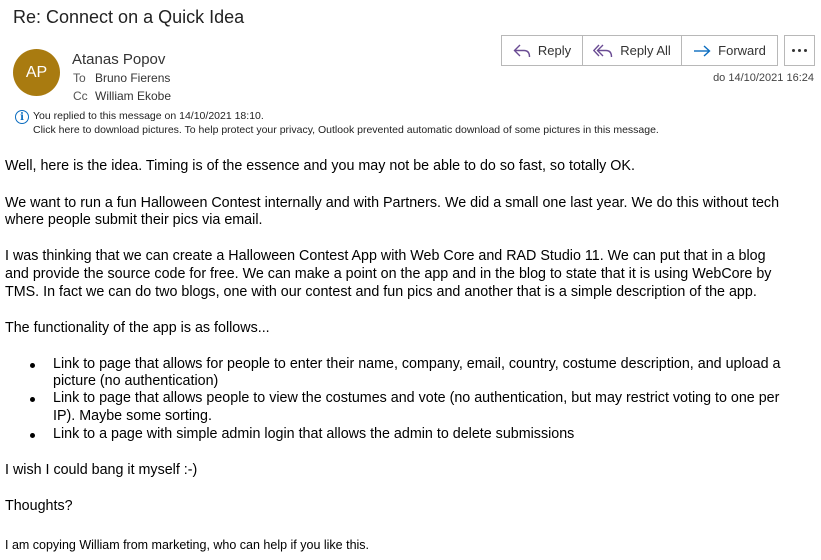  I want to click on more-actions-button, so click(799, 50).